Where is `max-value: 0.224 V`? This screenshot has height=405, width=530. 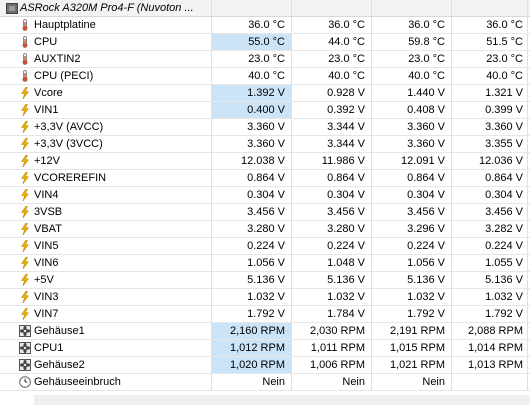
max-value: 0.224 V is located at coordinates (412, 246).